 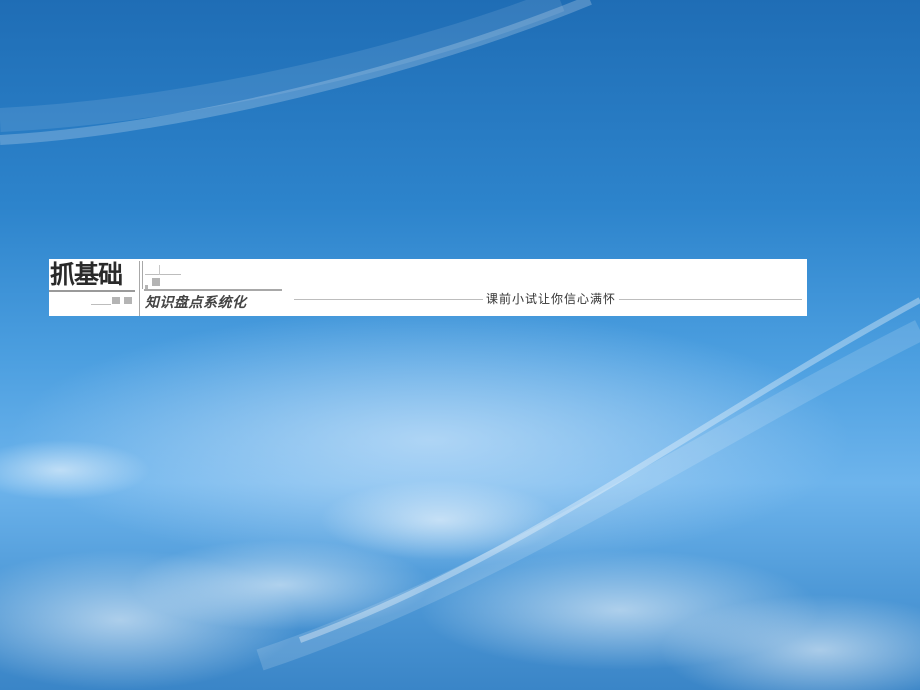 I want to click on subtitle-rule, so click(x=213, y=290).